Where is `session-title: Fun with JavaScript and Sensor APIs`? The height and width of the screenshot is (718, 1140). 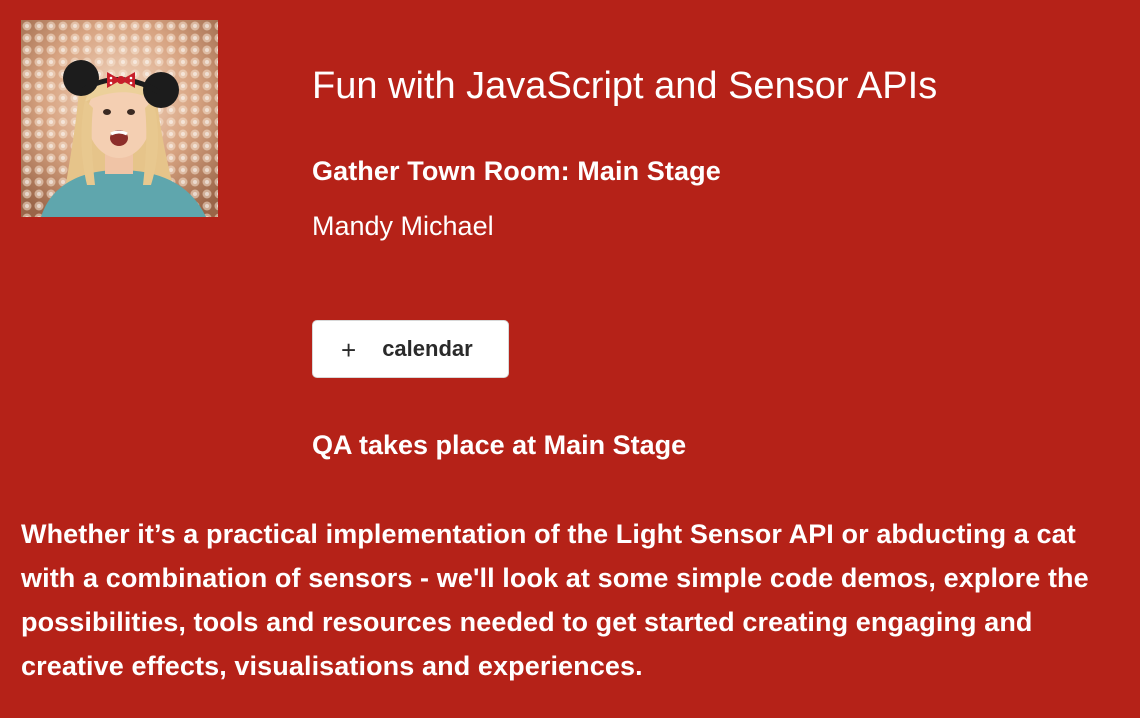
session-title: Fun with JavaScript and Sensor APIs is located at coordinates (625, 86).